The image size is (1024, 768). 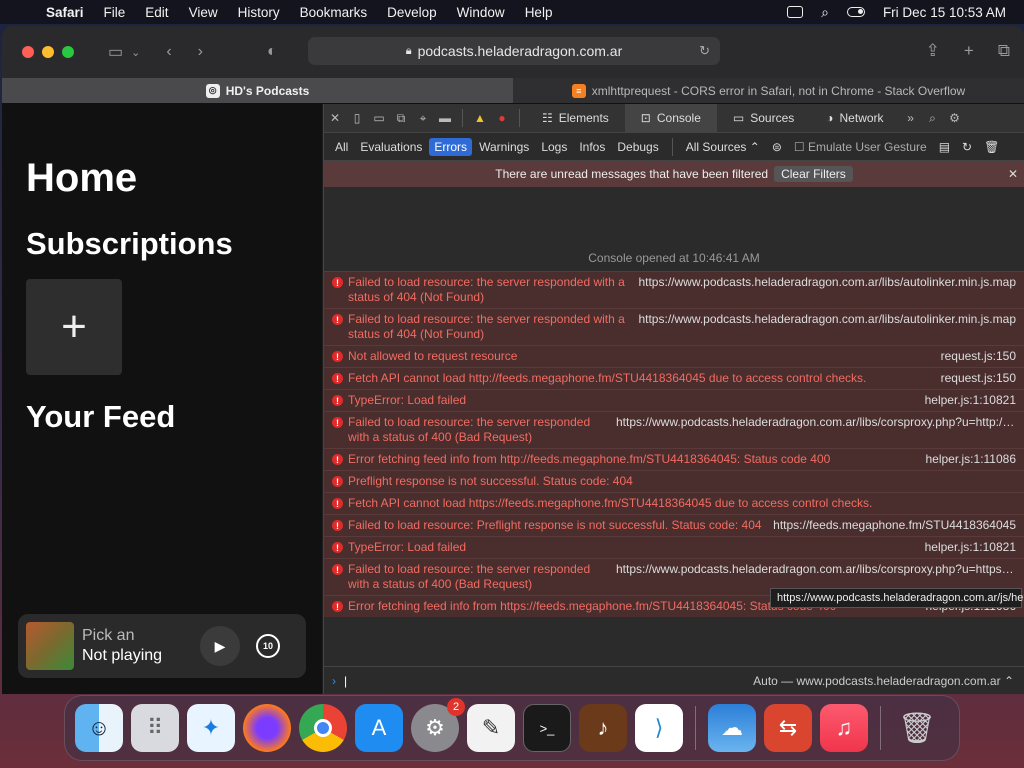 I want to click on menu-file: File, so click(x=115, y=12).